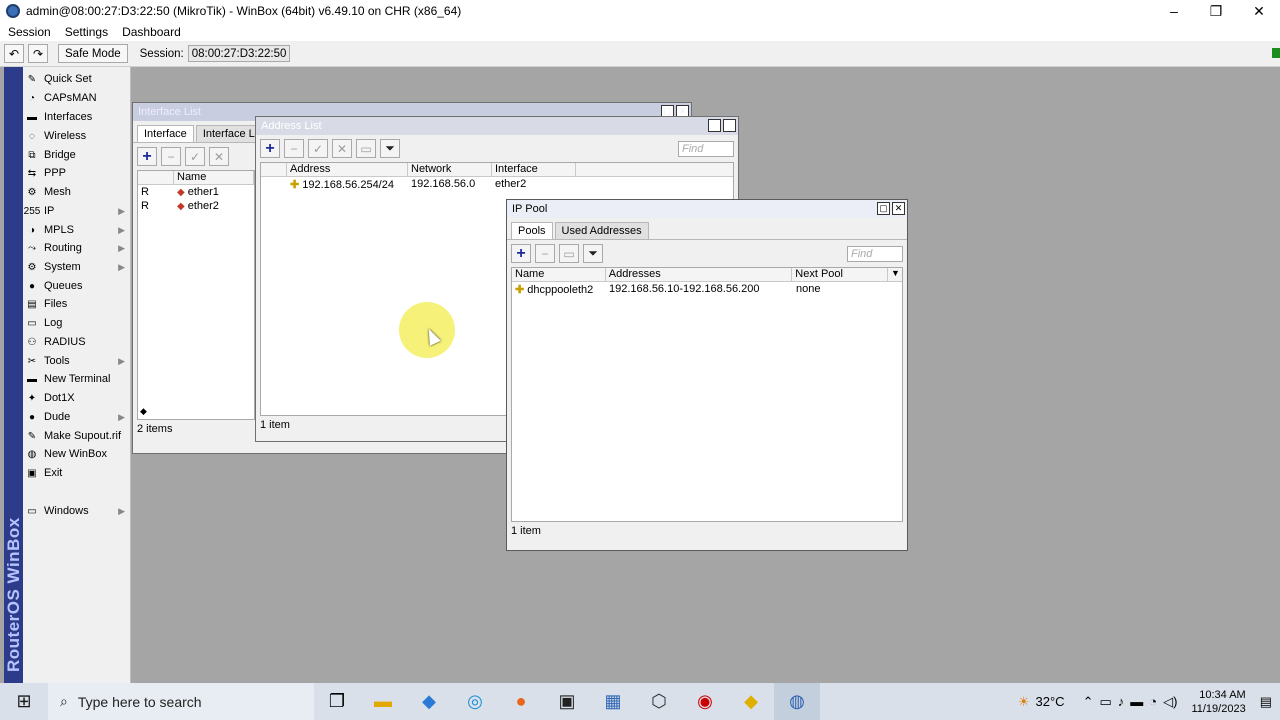  I want to click on file-explorer-icon: ▬, so click(383, 701).